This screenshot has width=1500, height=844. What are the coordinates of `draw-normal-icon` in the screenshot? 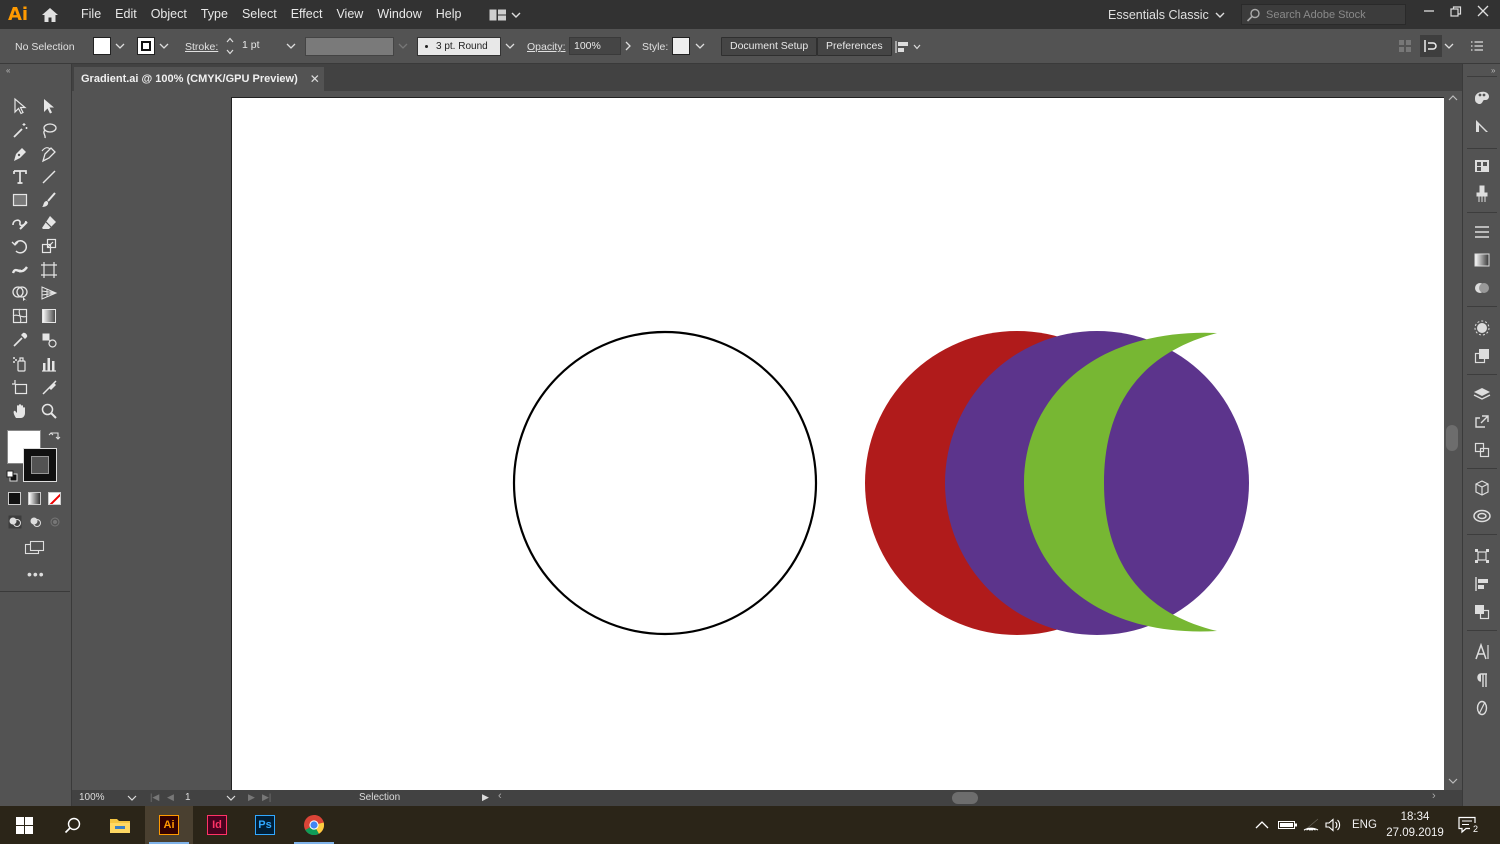 It's located at (15, 522).